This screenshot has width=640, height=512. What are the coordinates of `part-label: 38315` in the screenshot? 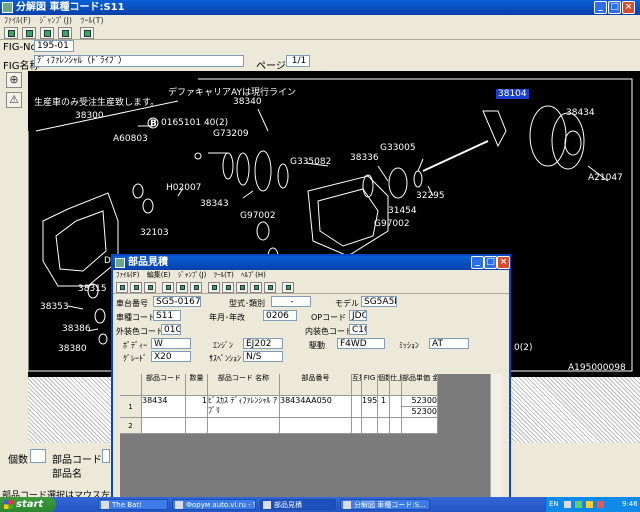 It's located at (92, 289).